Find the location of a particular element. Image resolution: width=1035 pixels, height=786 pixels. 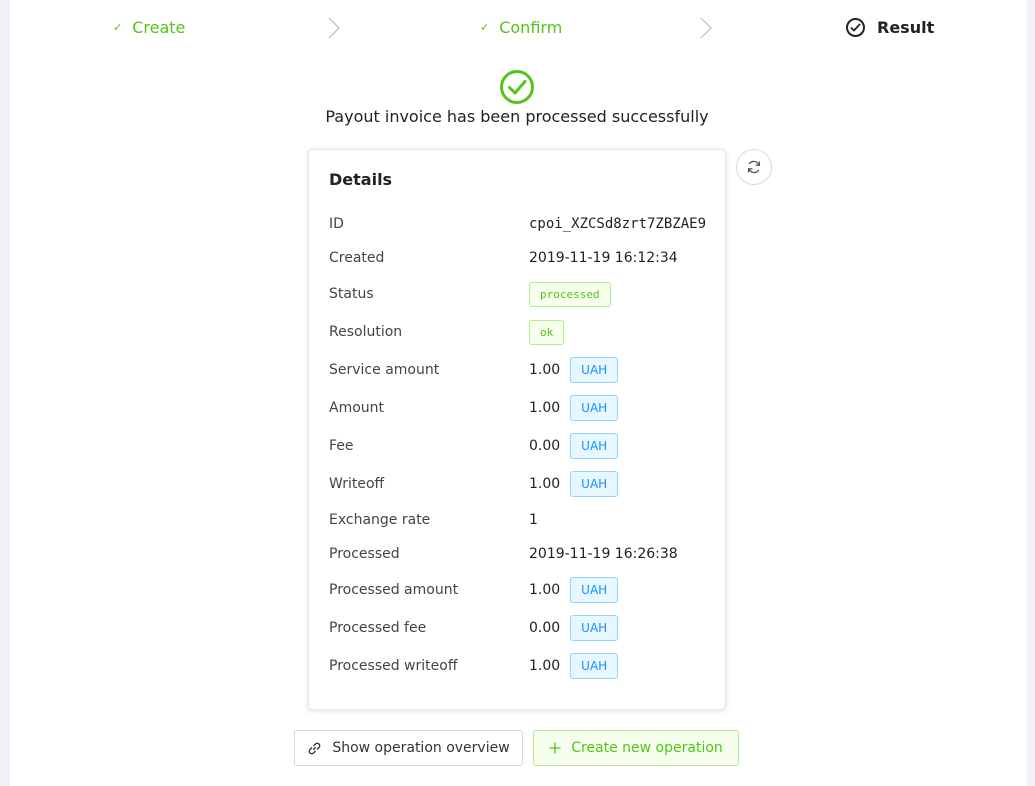

detail-value: 2019-11-19 16:26:38 is located at coordinates (603, 554).